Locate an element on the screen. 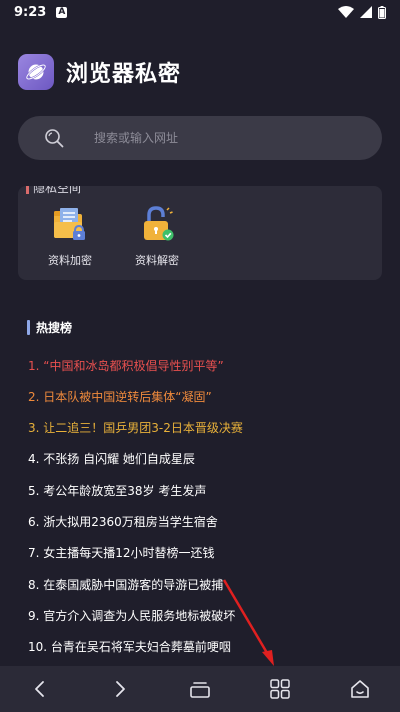 Image resolution: width=400 pixels, height=712 pixels. card-title-bar is located at coordinates (27, 190).